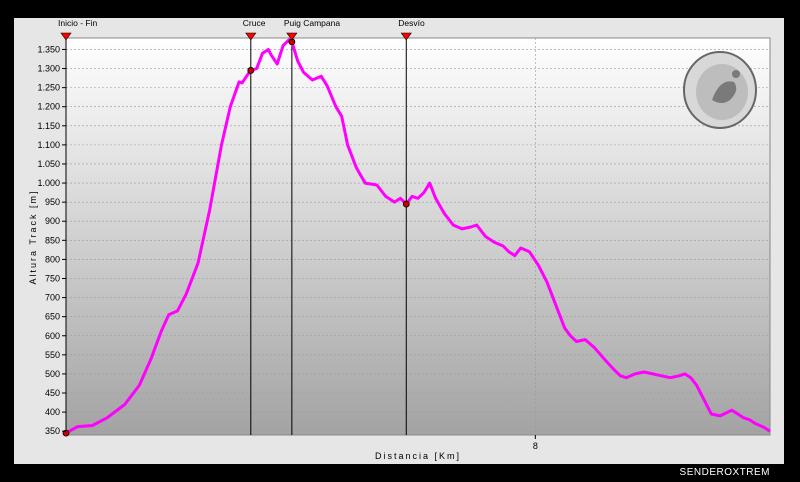 This screenshot has height=482, width=800. What do you see at coordinates (52, 355) in the screenshot?
I see `y-tick-label: 550` at bounding box center [52, 355].